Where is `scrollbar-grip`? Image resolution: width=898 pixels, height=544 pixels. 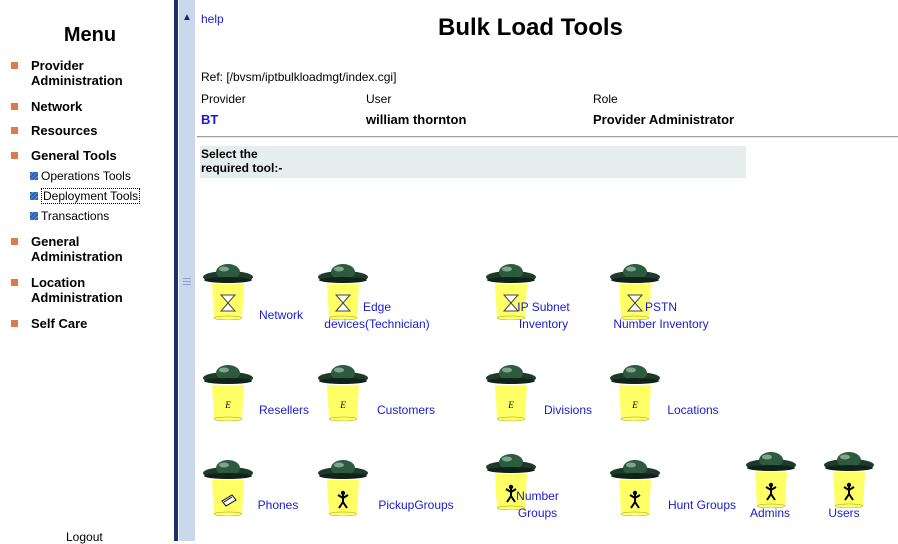
scrollbar-grip is located at coordinates (187, 280).